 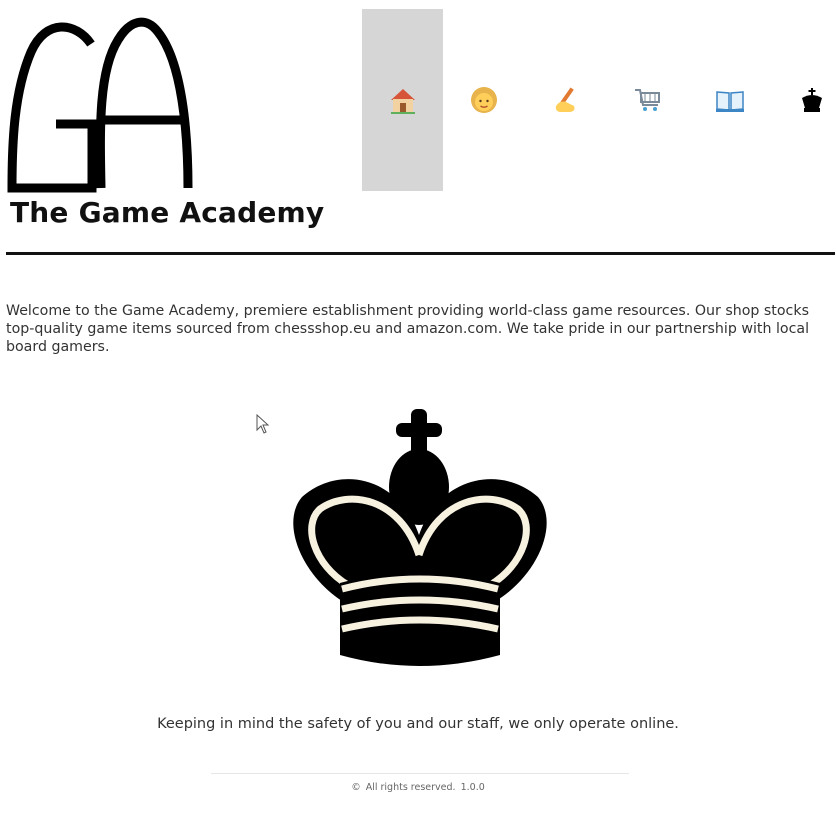 What do you see at coordinates (356, 787) in the screenshot?
I see `copyright-symbol: ©` at bounding box center [356, 787].